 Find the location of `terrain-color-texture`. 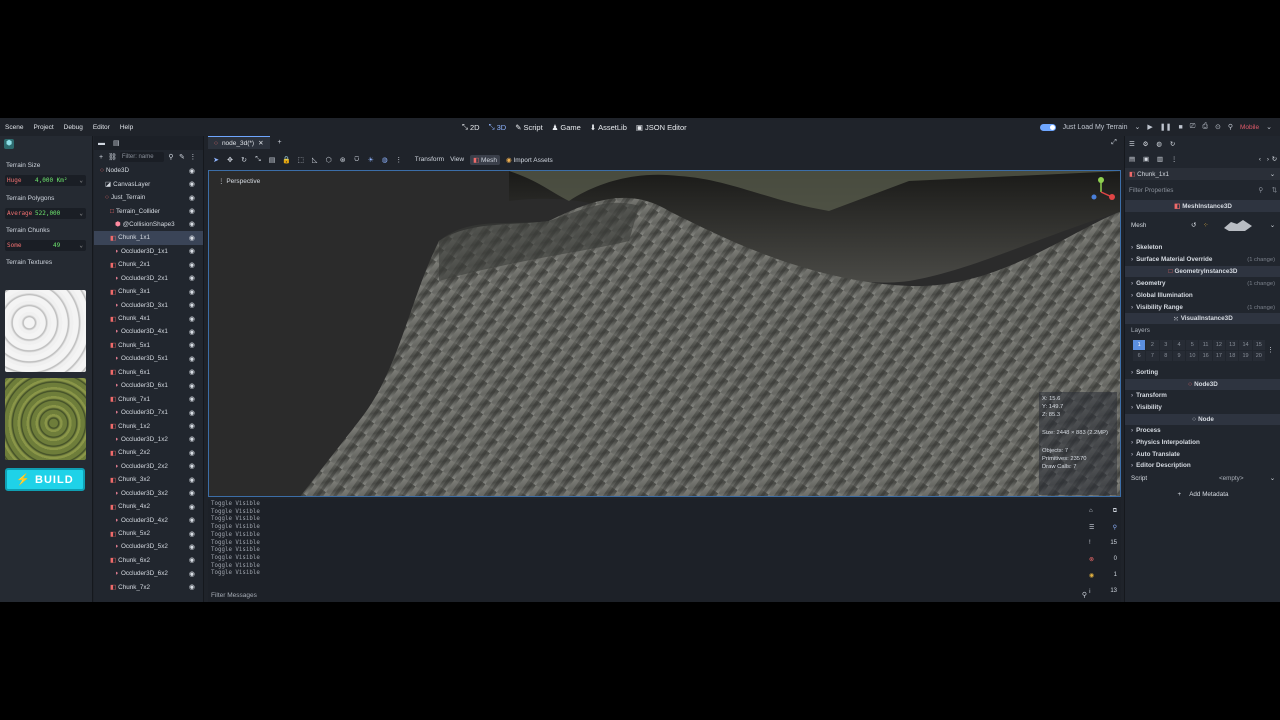

terrain-color-texture is located at coordinates (45, 419).